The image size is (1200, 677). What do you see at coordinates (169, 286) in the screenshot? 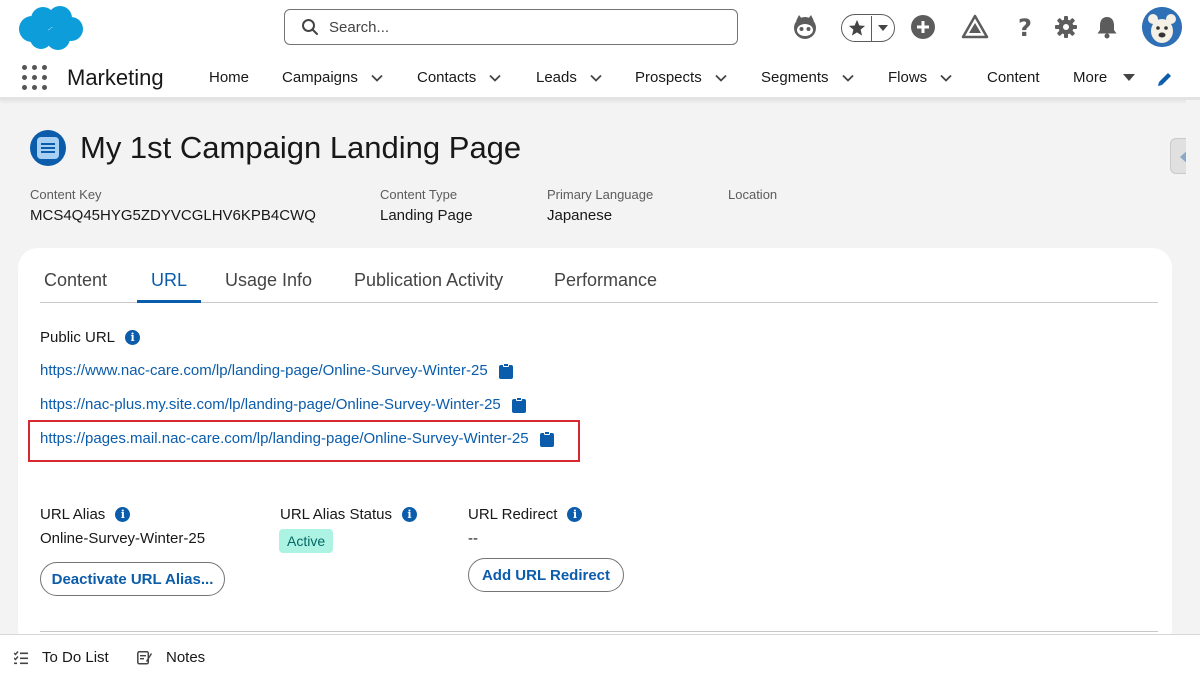
I see `tab-url: URL` at bounding box center [169, 286].